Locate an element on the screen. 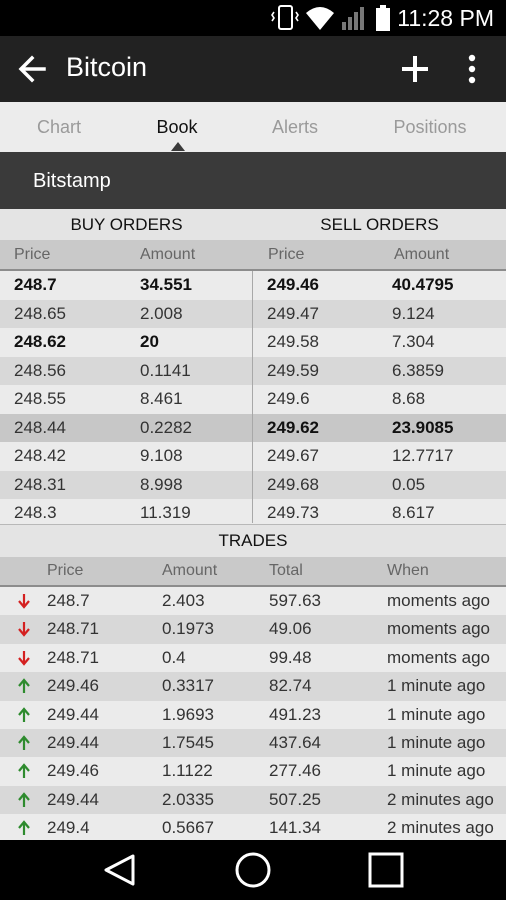 This screenshot has height=900, width=506. trade-price-cell: 249.46 is located at coordinates (73, 771).